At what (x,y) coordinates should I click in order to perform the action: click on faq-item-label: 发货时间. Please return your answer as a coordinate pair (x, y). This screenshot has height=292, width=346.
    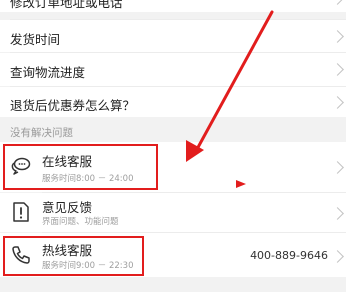
    Looking at the image, I should click on (35, 39).